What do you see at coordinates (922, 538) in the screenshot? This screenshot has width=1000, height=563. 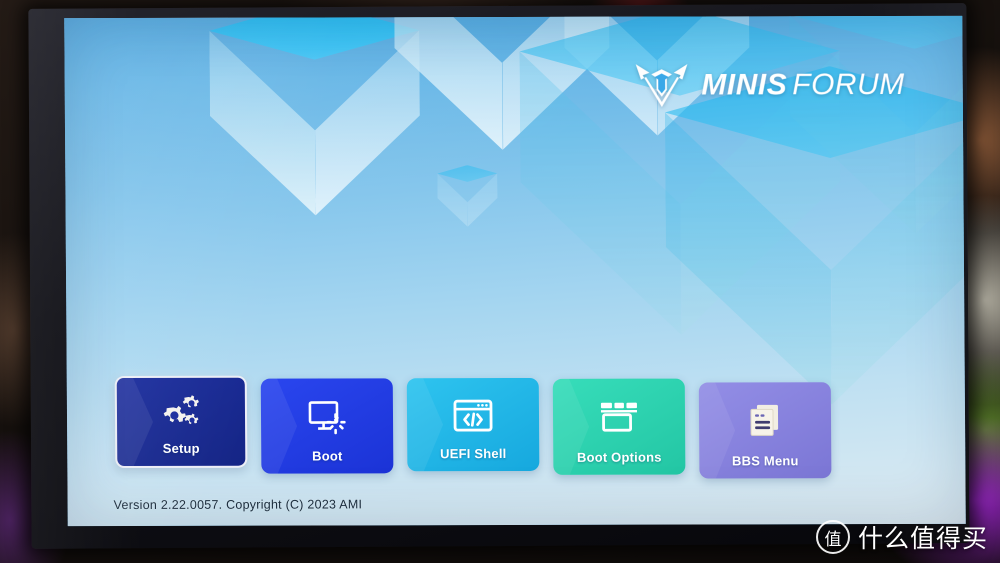 I see `watermark-text: 什么值得买` at bounding box center [922, 538].